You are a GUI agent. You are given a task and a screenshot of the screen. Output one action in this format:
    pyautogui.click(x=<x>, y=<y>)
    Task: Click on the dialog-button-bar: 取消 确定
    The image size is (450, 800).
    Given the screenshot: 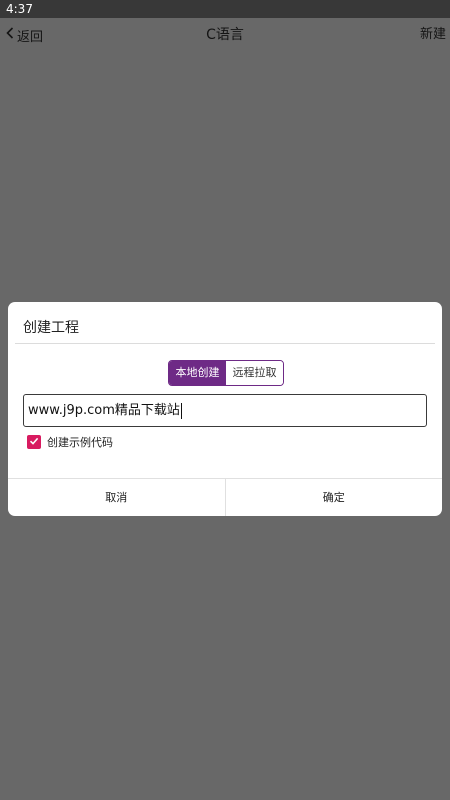 What is the action you would take?
    pyautogui.click(x=225, y=497)
    